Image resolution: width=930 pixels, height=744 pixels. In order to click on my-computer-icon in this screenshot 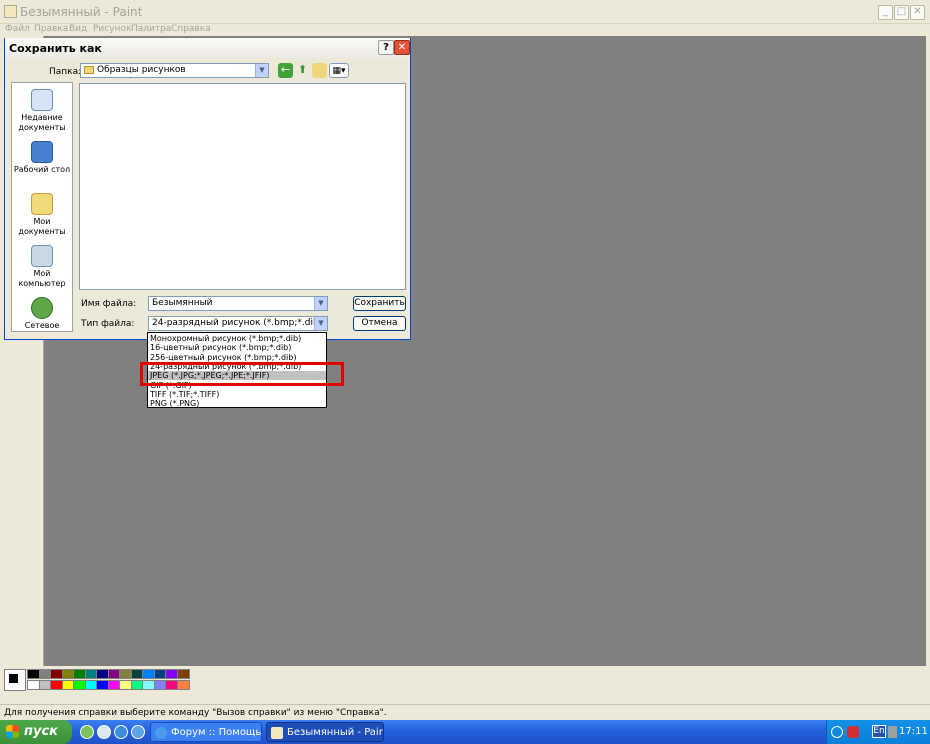, I will do `click(42, 256)`.